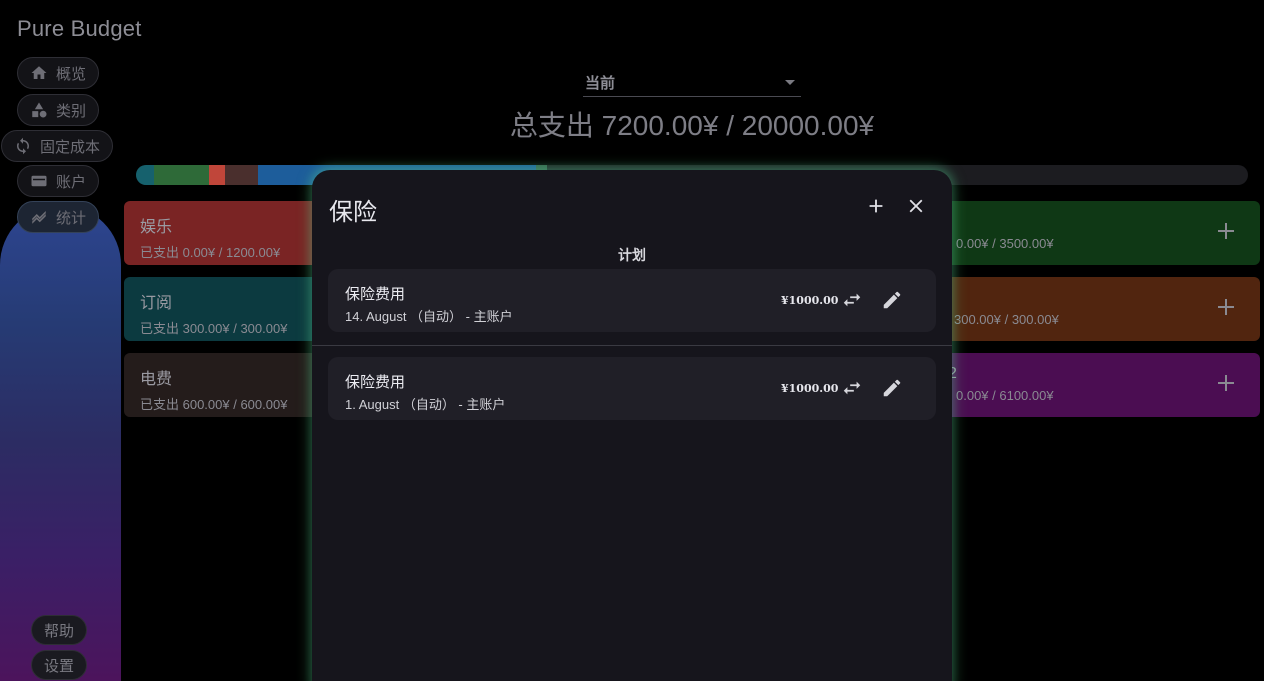  I want to click on nav-statistics: 统计, so click(58, 217).